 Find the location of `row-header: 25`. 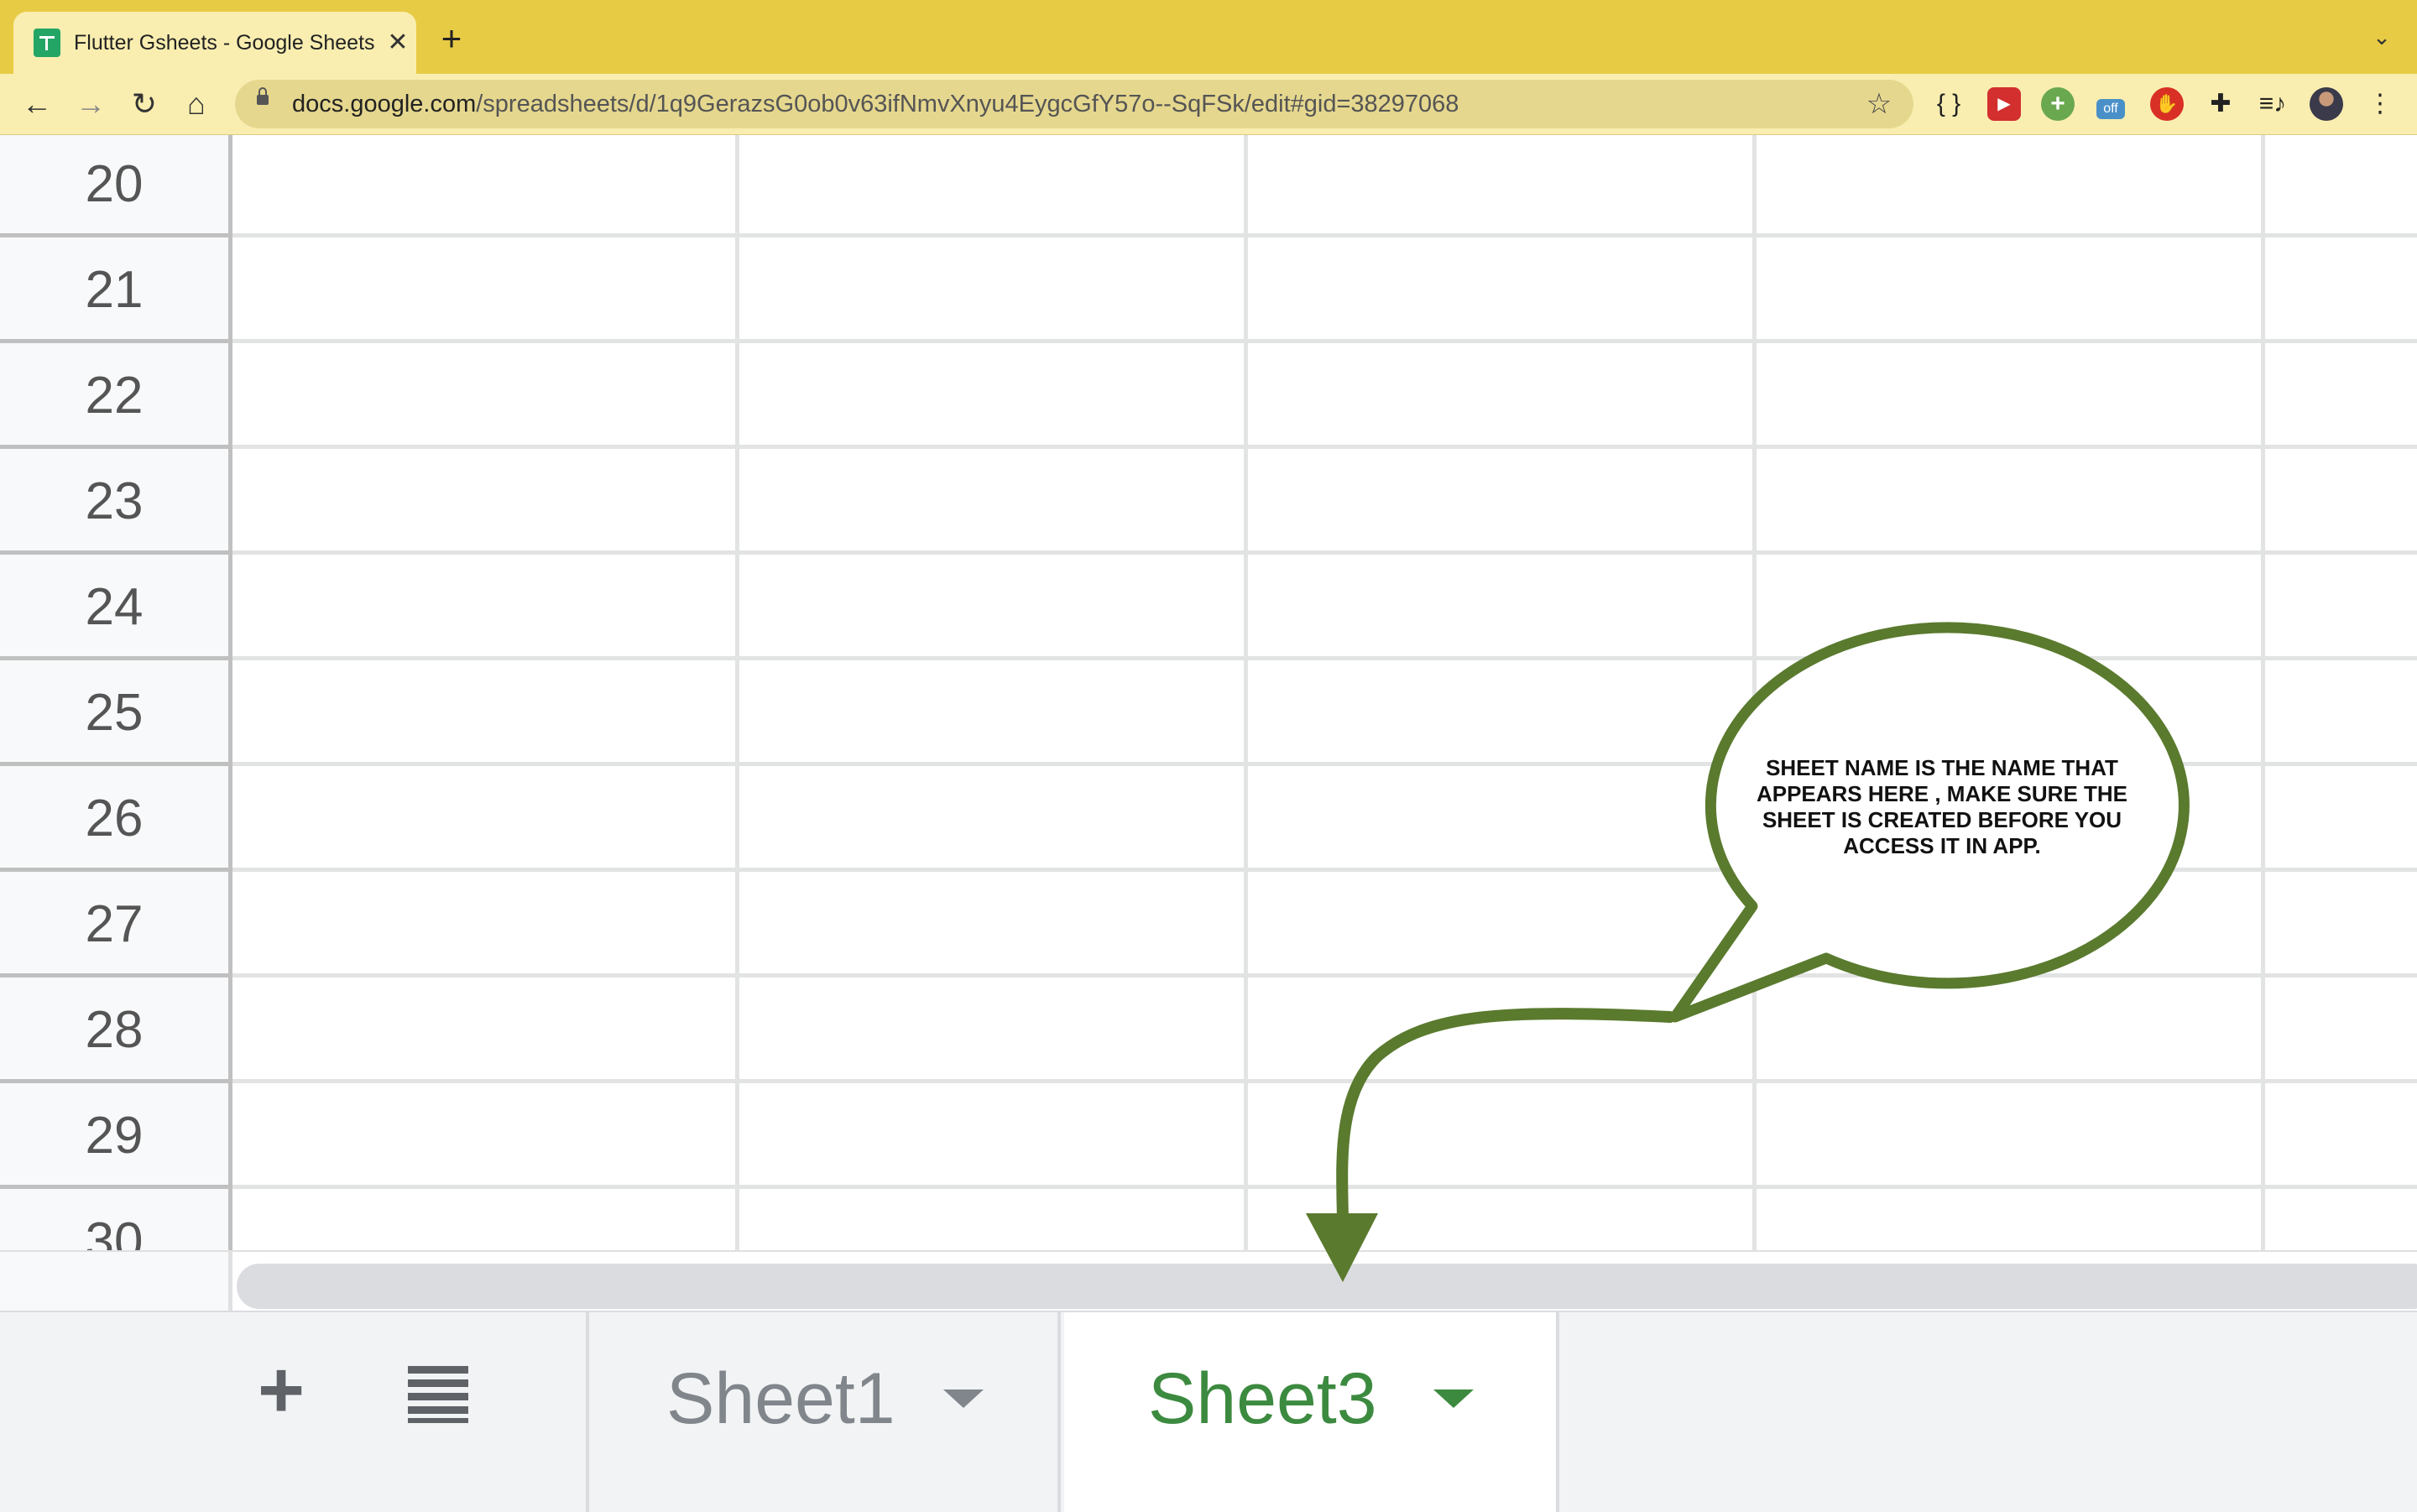

row-header: 25 is located at coordinates (114, 713).